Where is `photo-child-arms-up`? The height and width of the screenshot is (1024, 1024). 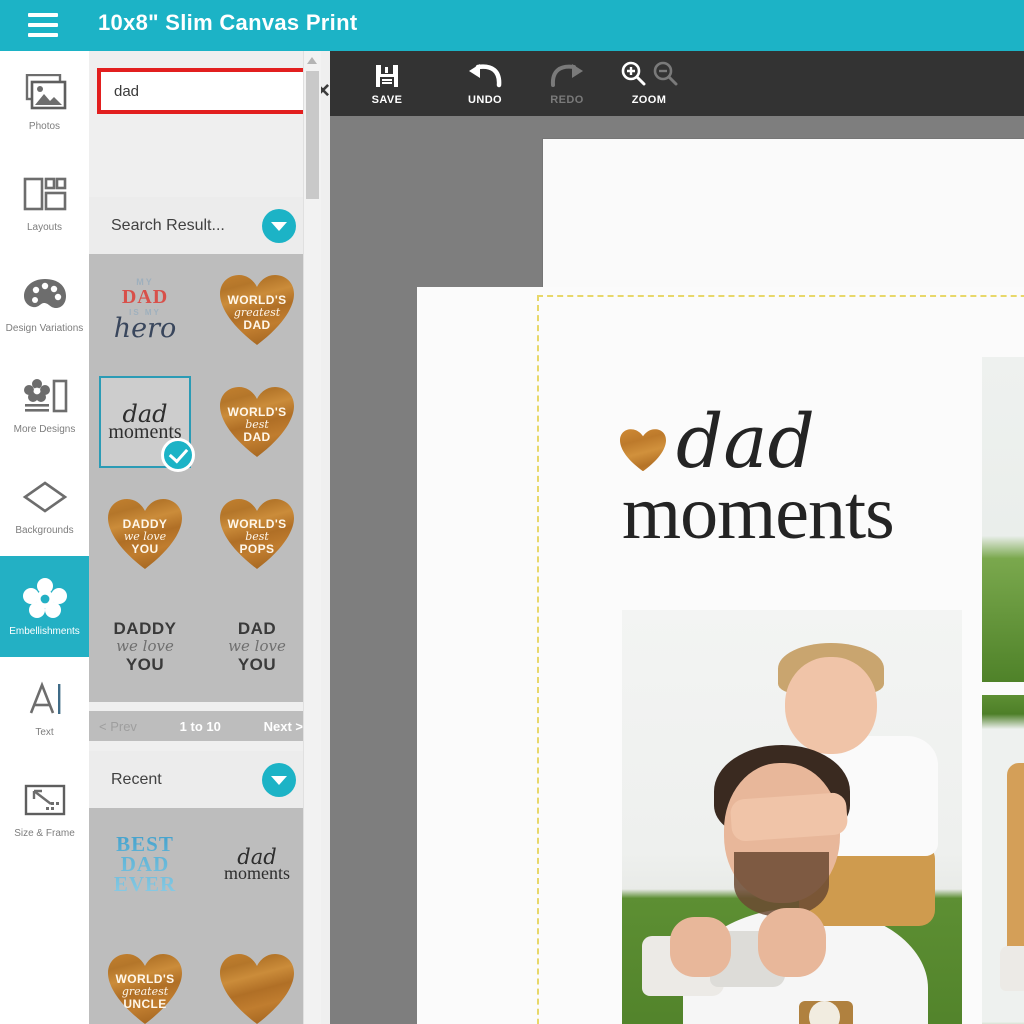 photo-child-arms-up is located at coordinates (1003, 519).